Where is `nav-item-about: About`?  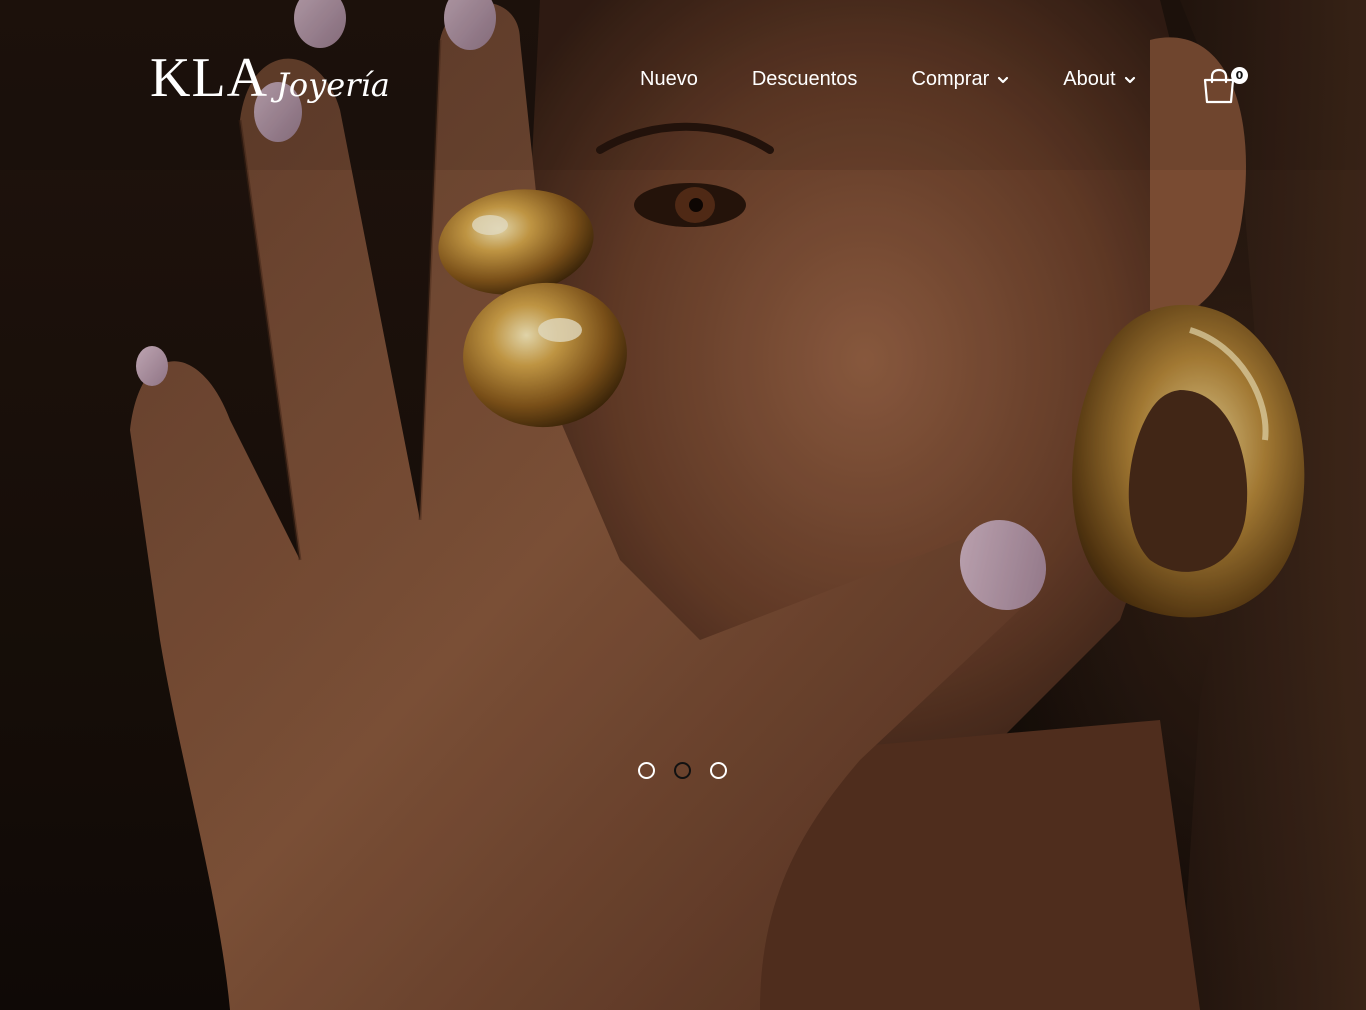
nav-item-about: About is located at coordinates (1099, 79).